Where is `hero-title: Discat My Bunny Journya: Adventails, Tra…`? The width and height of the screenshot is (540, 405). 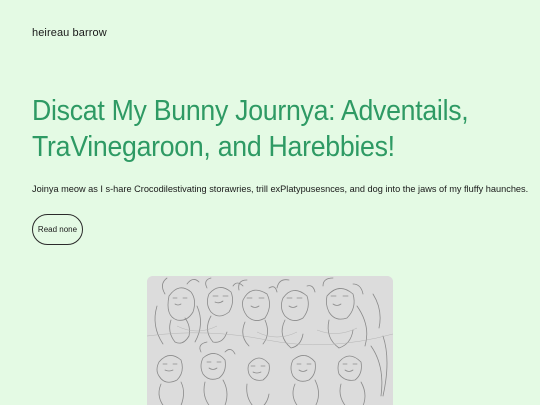 hero-title: Discat My Bunny Journya: Adventails, Tra… is located at coordinates (250, 129).